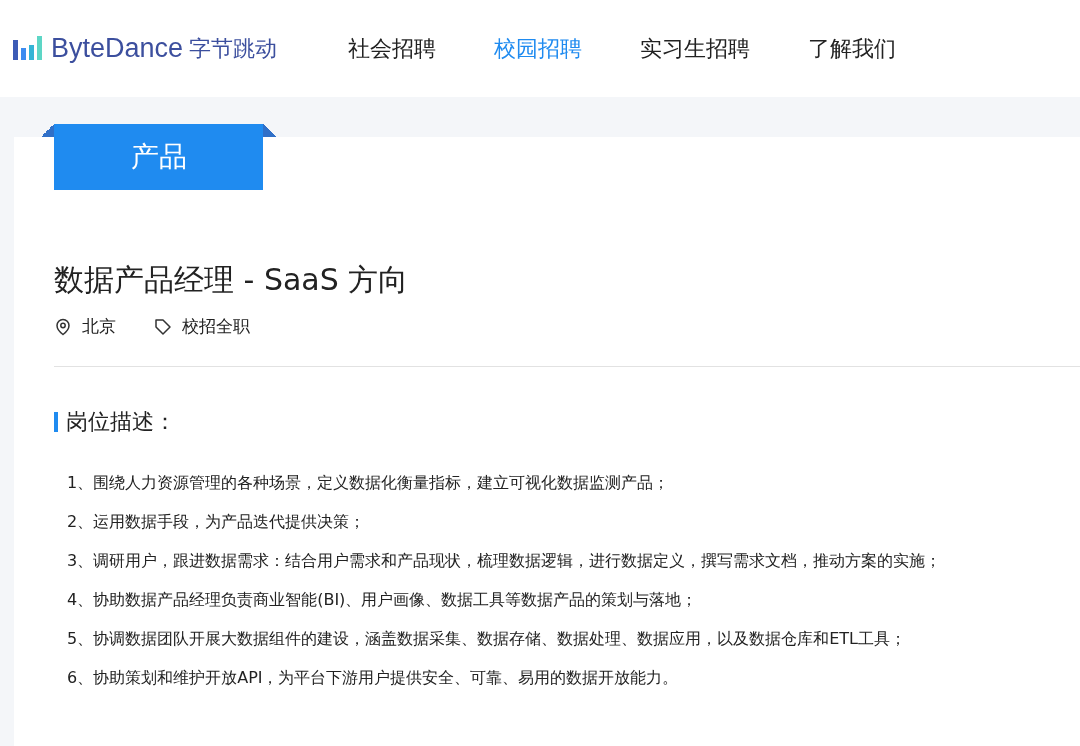 This screenshot has width=1080, height=746. Describe the element at coordinates (233, 48) in the screenshot. I see `logo-text-chinese: 字节跳动` at that location.